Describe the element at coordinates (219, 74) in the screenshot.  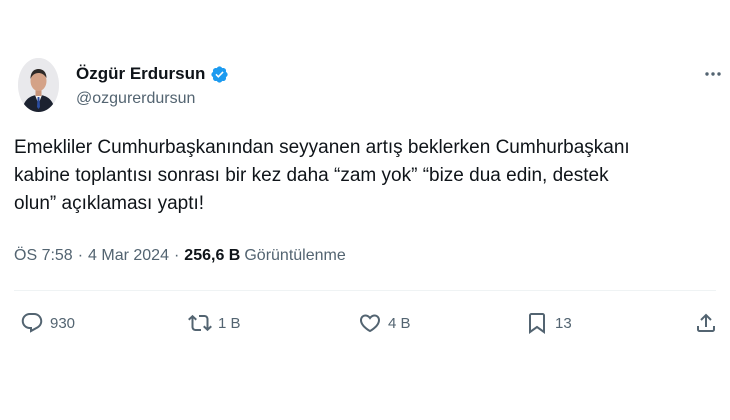
I see `verified-badge-icon` at that location.